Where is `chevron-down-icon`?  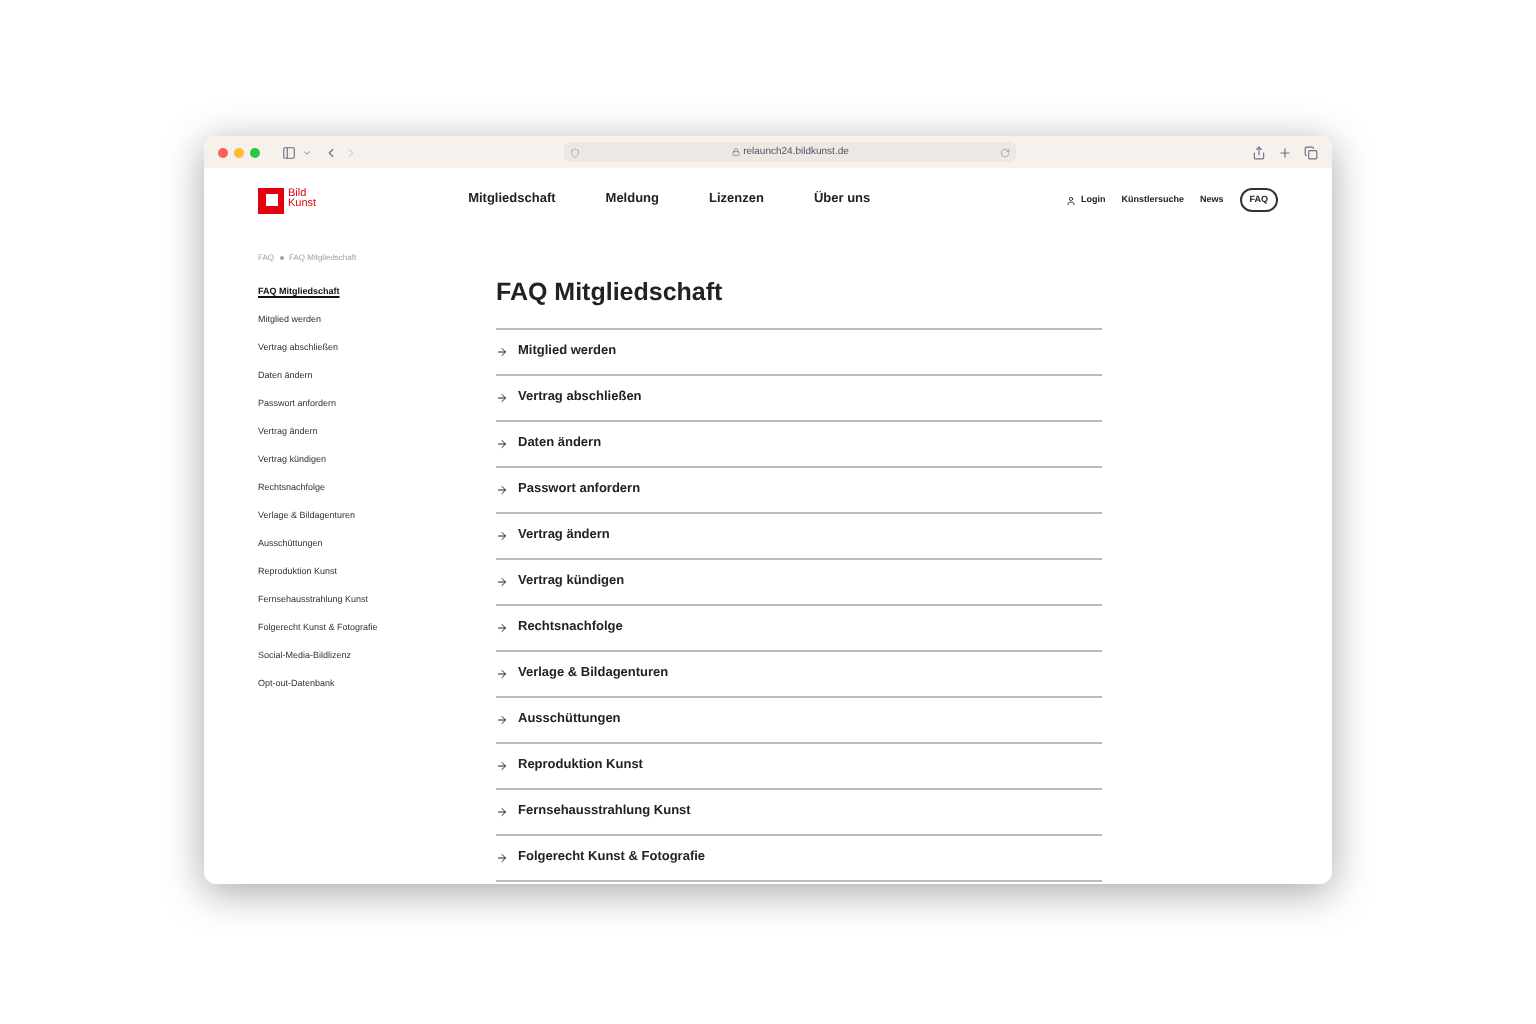 chevron-down-icon is located at coordinates (307, 152).